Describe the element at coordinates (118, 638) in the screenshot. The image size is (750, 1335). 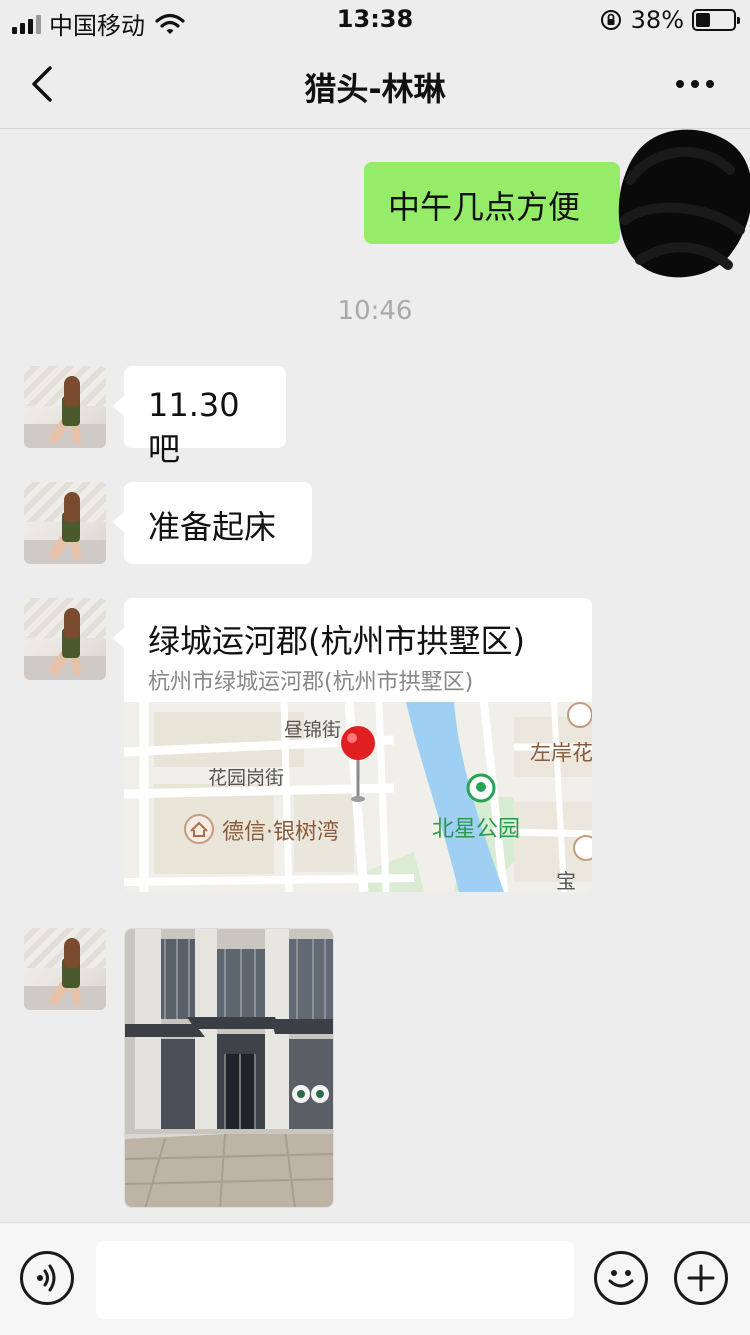
I see `bubble-tail` at that location.